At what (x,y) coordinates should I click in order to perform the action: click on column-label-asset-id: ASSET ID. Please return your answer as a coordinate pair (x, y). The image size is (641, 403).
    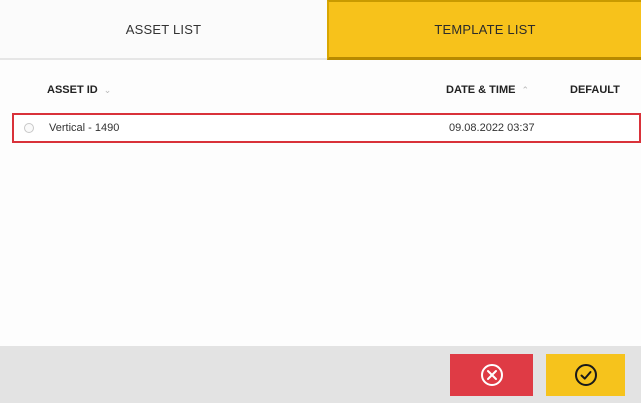
    Looking at the image, I should click on (72, 90).